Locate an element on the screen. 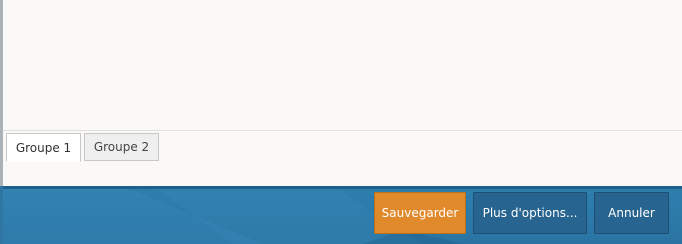  cancel-button: Annuler is located at coordinates (631, 213).